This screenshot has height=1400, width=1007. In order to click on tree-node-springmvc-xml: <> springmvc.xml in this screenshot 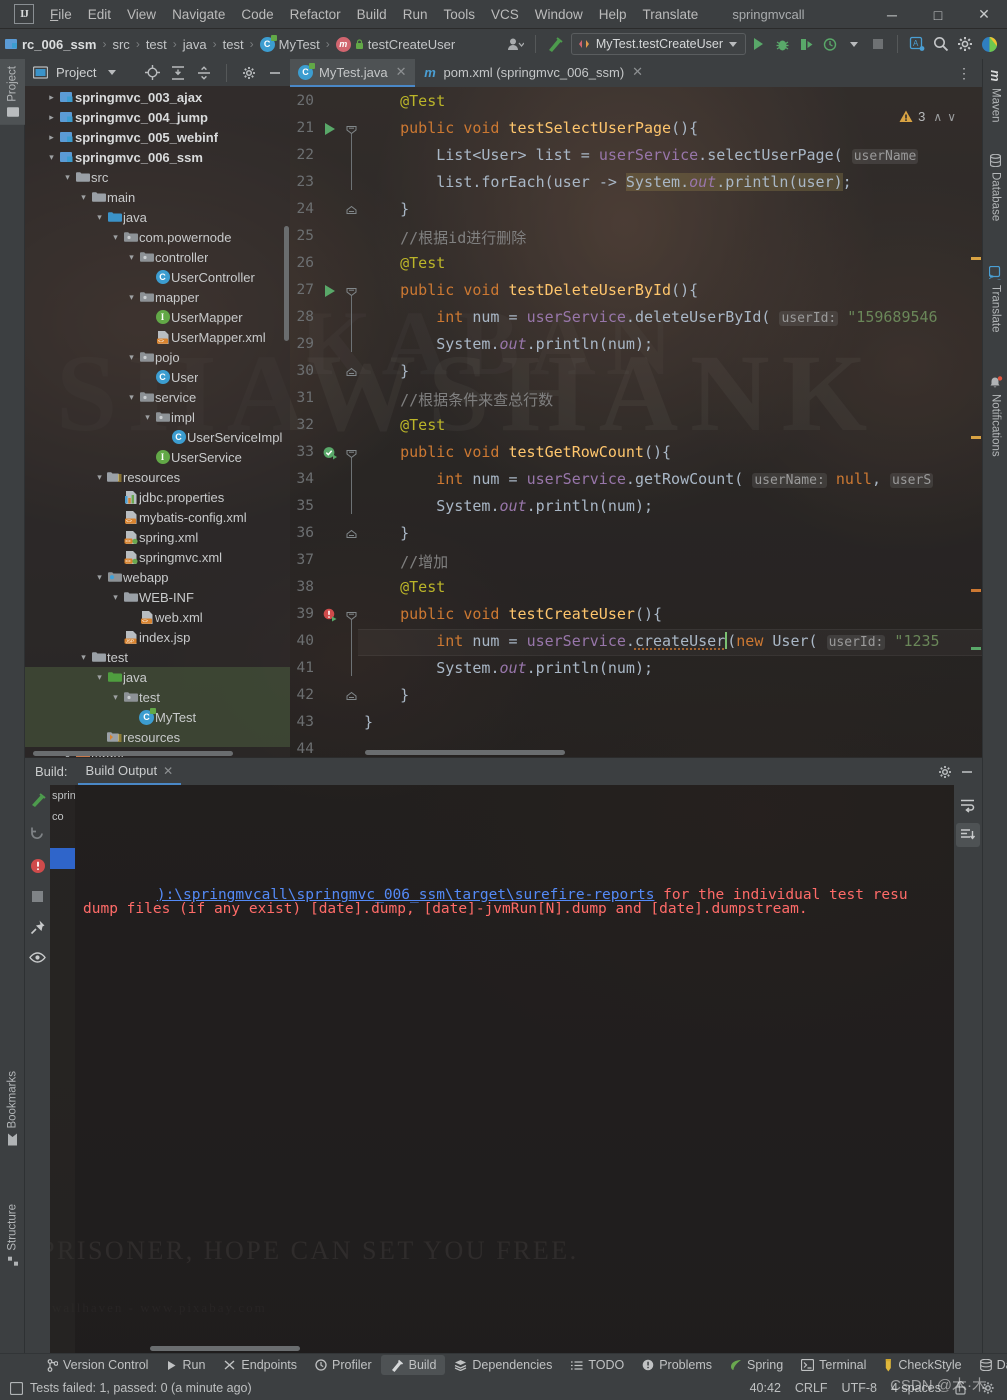, I will do `click(157, 557)`.